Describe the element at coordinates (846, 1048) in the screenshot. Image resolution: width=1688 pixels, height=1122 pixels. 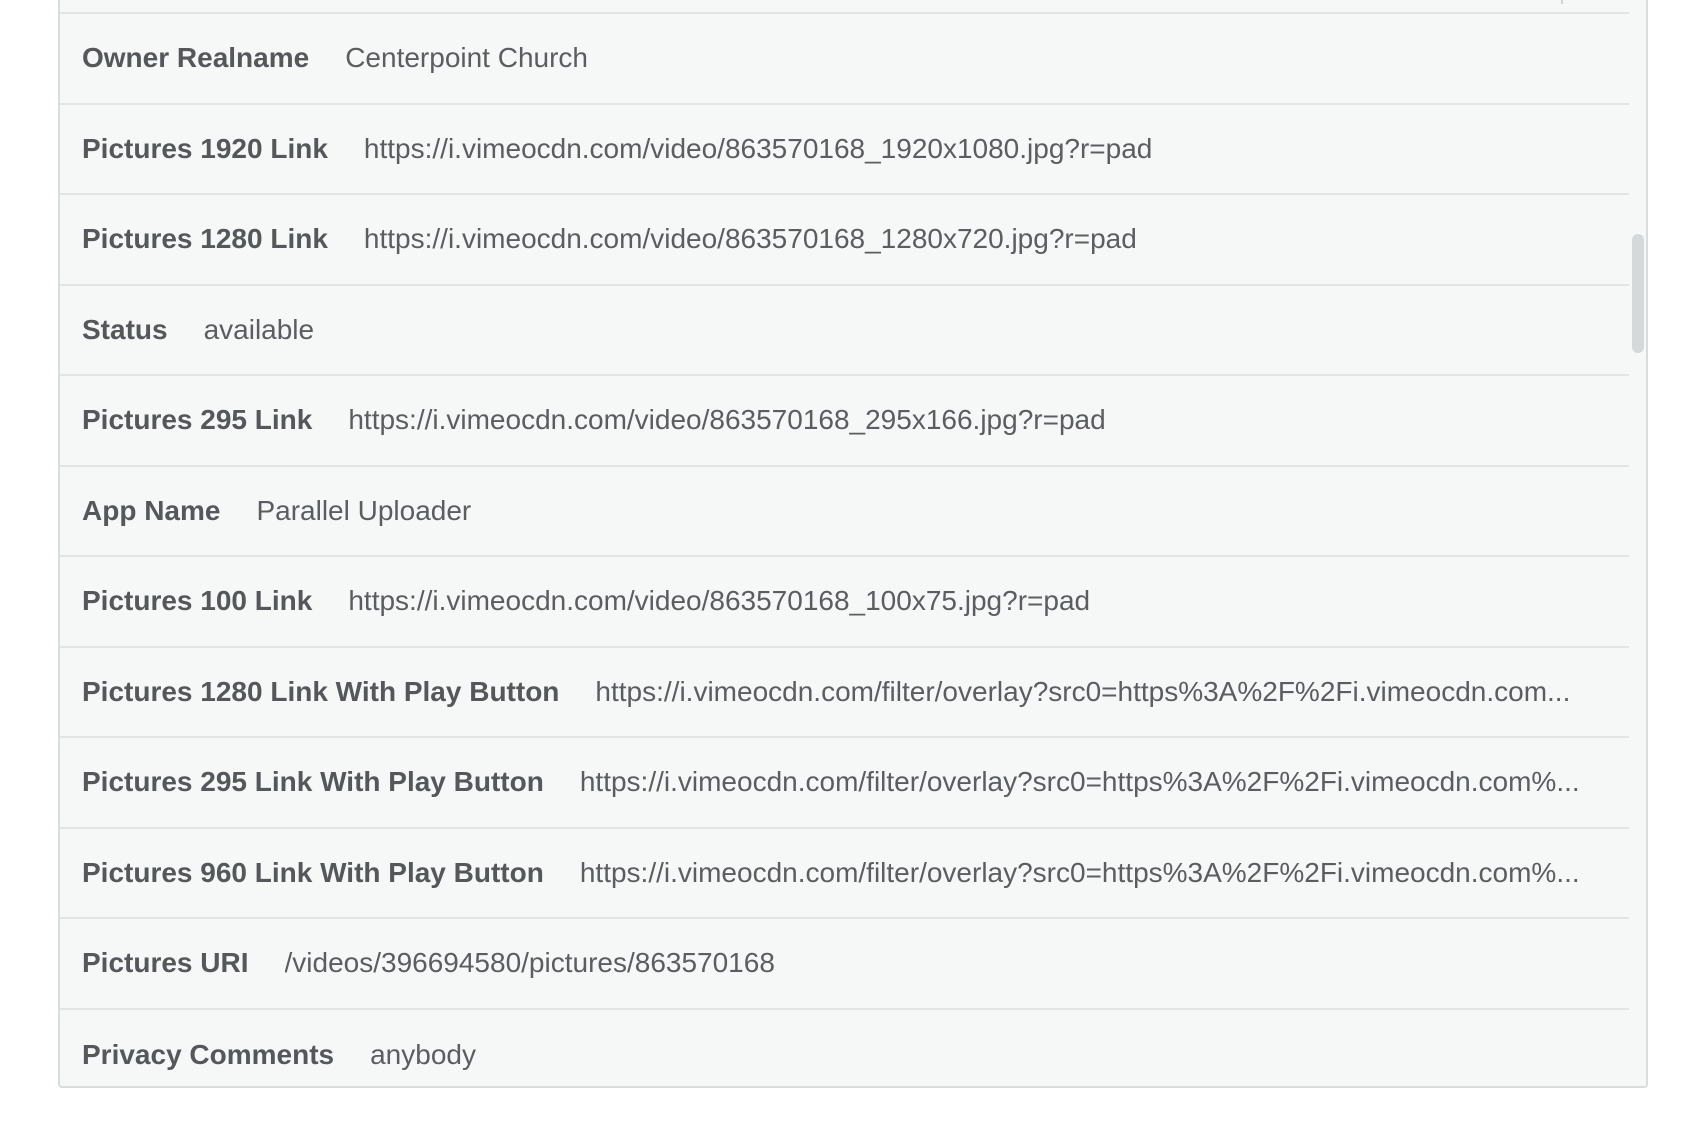
I see `field-row-privacy-comments: Privacy Comments anybody` at that location.